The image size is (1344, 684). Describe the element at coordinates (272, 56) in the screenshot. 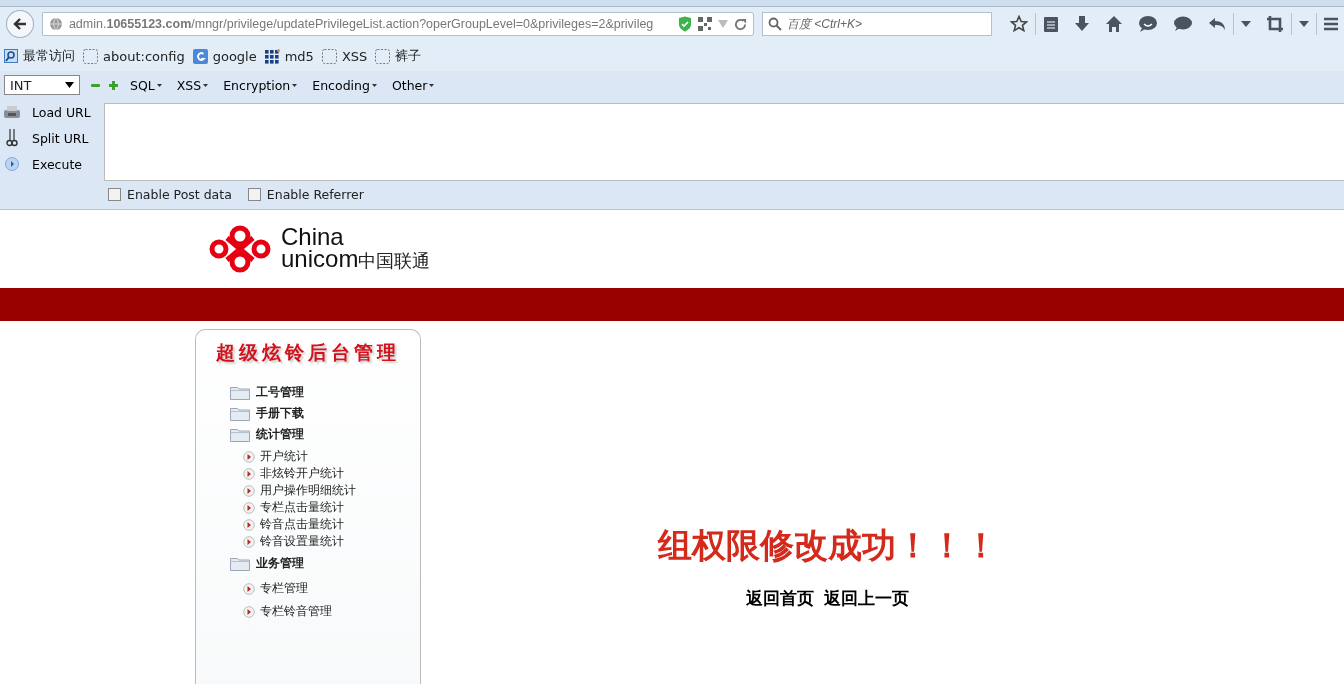

I see `grid-icon` at that location.